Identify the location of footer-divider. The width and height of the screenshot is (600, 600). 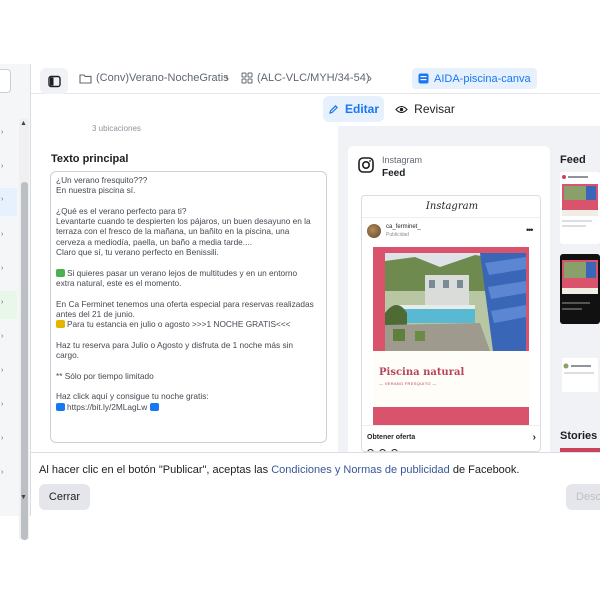
(315, 452).